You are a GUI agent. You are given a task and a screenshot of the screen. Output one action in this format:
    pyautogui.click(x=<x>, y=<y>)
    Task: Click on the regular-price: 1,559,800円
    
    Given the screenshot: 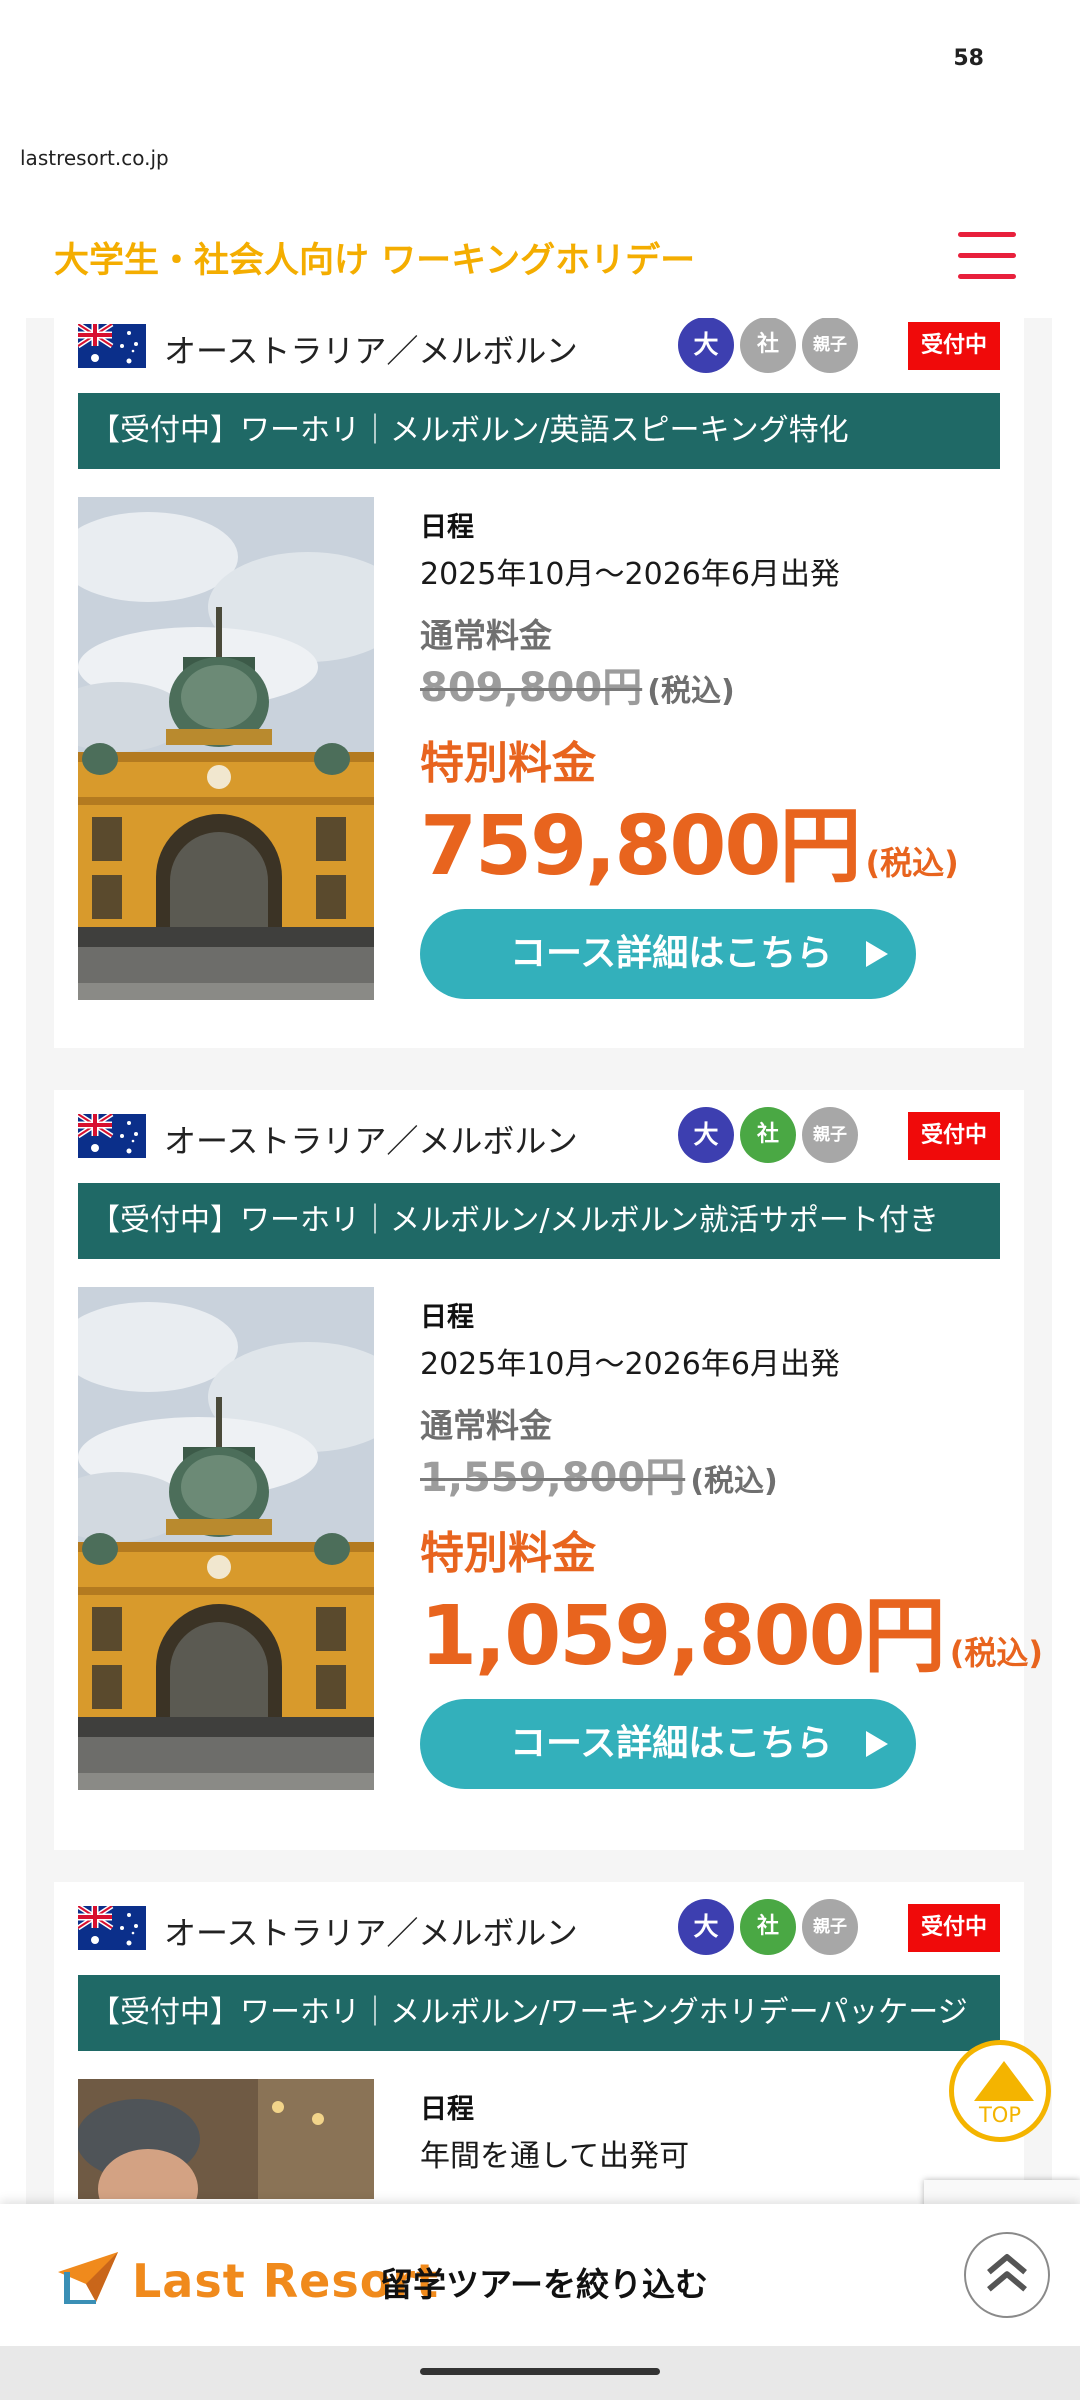 What is the action you would take?
    pyautogui.click(x=553, y=1478)
    